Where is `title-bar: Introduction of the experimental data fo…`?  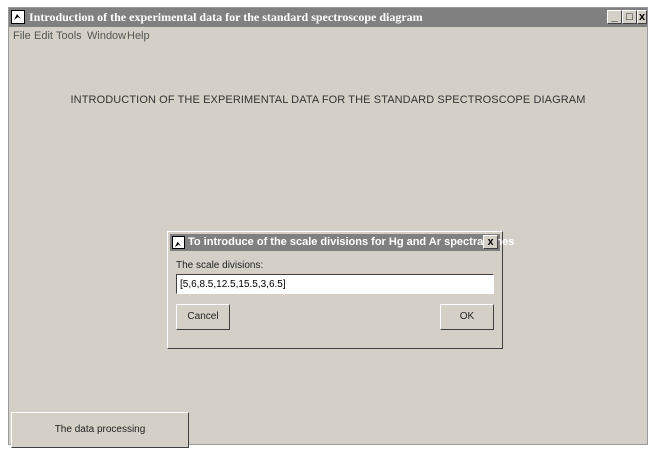 title-bar: Introduction of the experimental data fo… is located at coordinates (328, 17).